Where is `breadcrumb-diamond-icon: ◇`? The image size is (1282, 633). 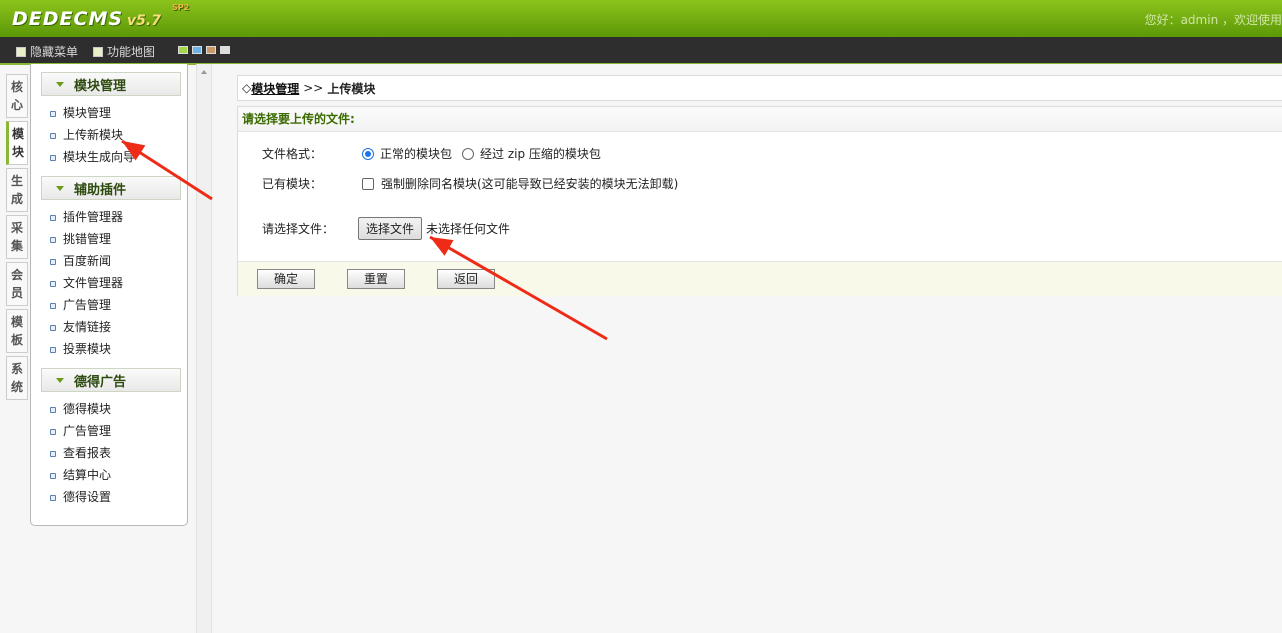 breadcrumb-diamond-icon: ◇ is located at coordinates (247, 88).